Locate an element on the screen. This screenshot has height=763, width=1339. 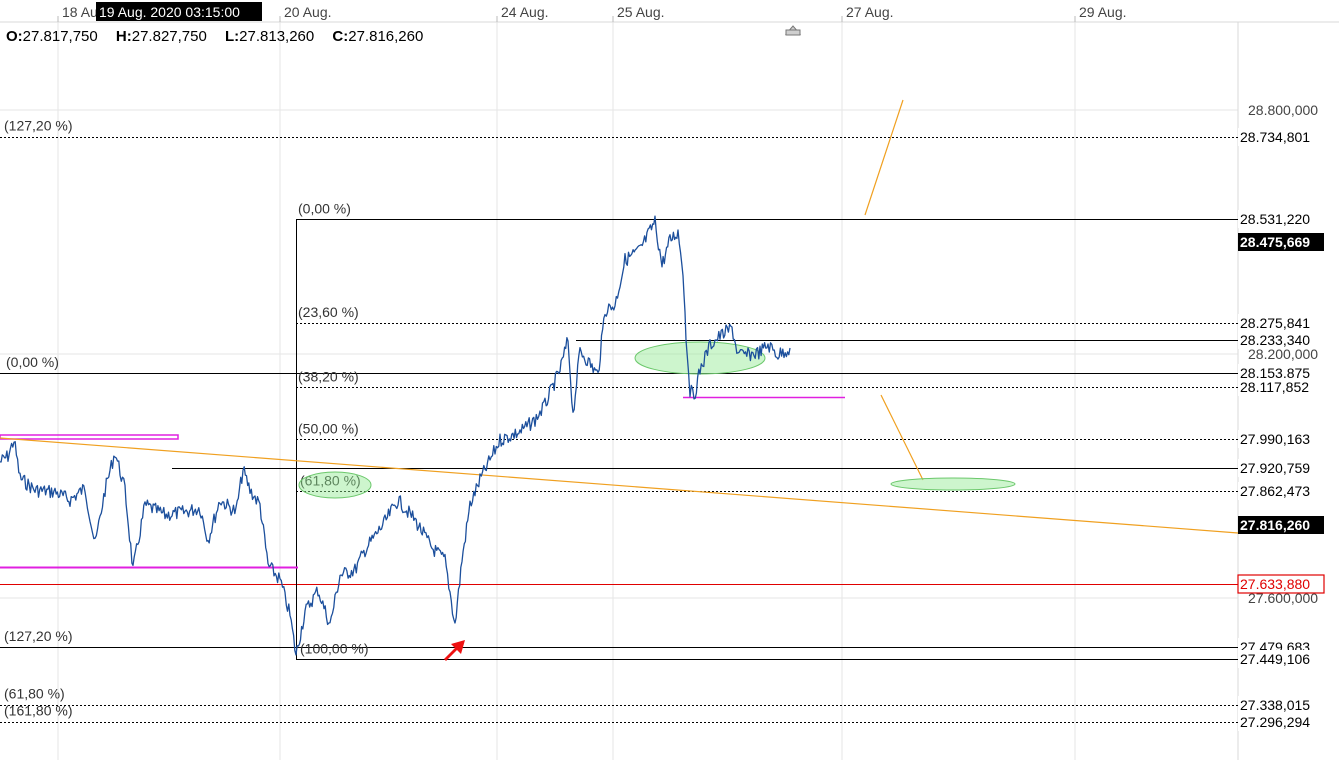
level-price-tag-label: 27.862,473 is located at coordinates (1275, 491).